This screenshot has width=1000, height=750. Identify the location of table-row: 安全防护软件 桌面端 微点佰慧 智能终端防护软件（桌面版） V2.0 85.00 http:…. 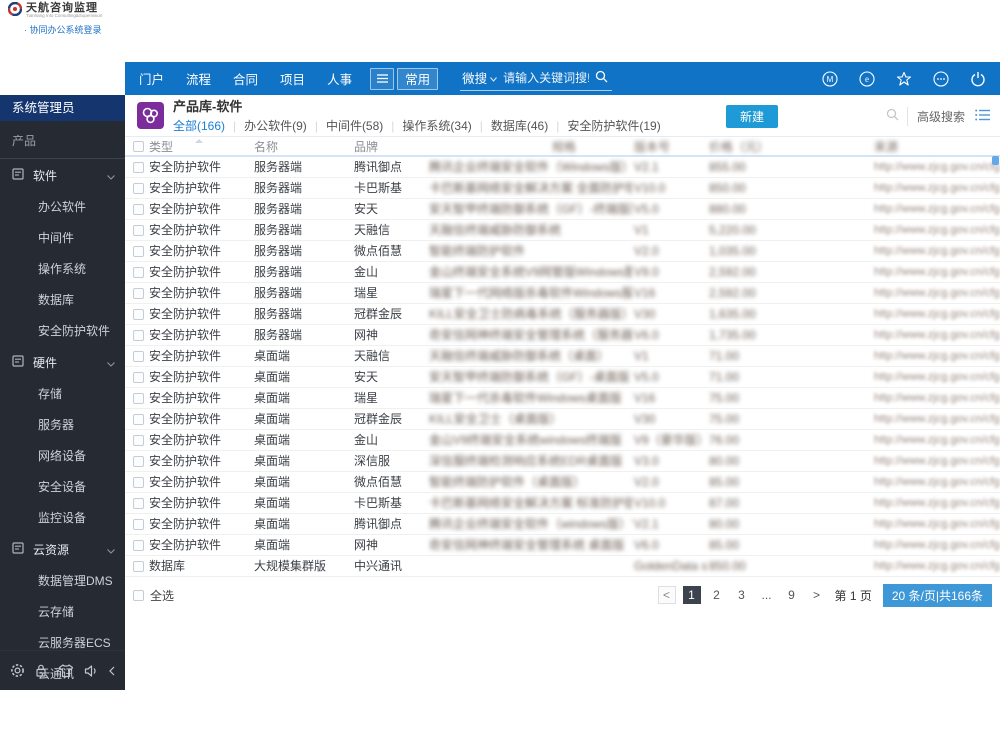
(562, 482).